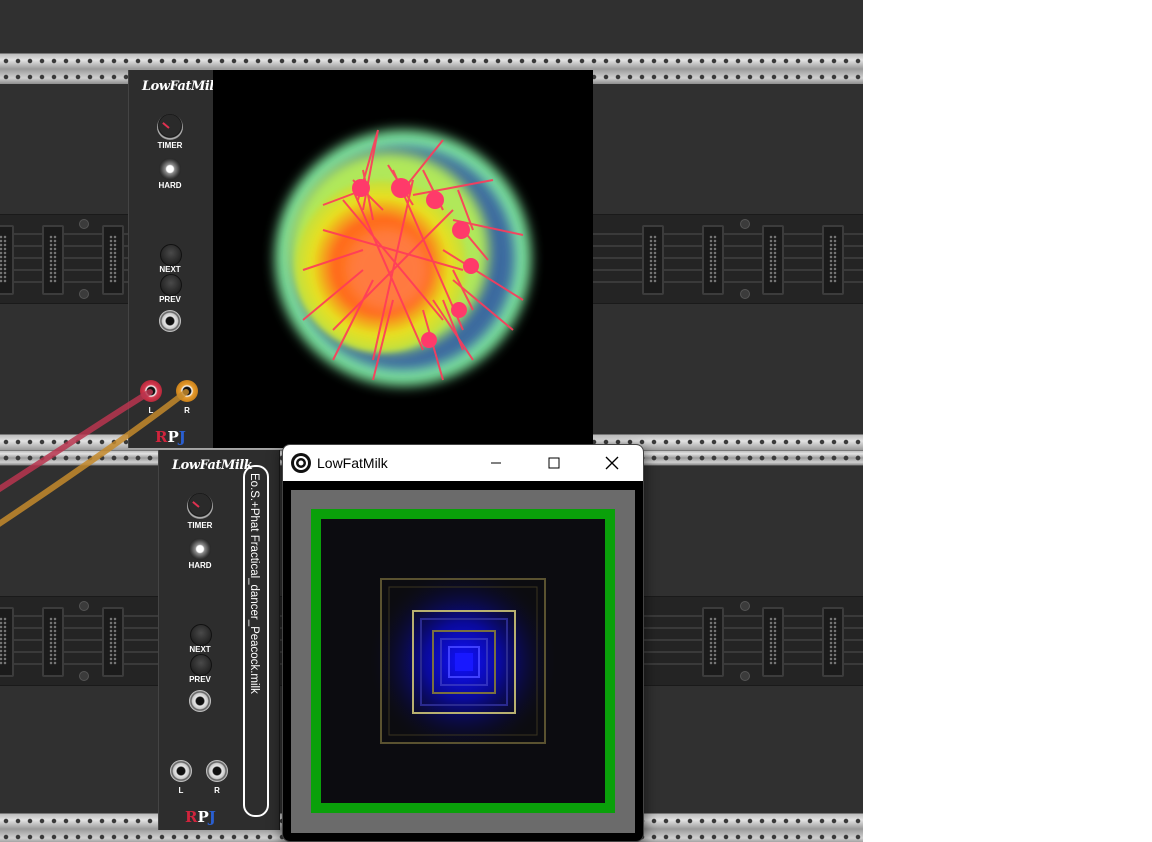 The image size is (1152, 842). I want to click on app-icon, so click(301, 463).